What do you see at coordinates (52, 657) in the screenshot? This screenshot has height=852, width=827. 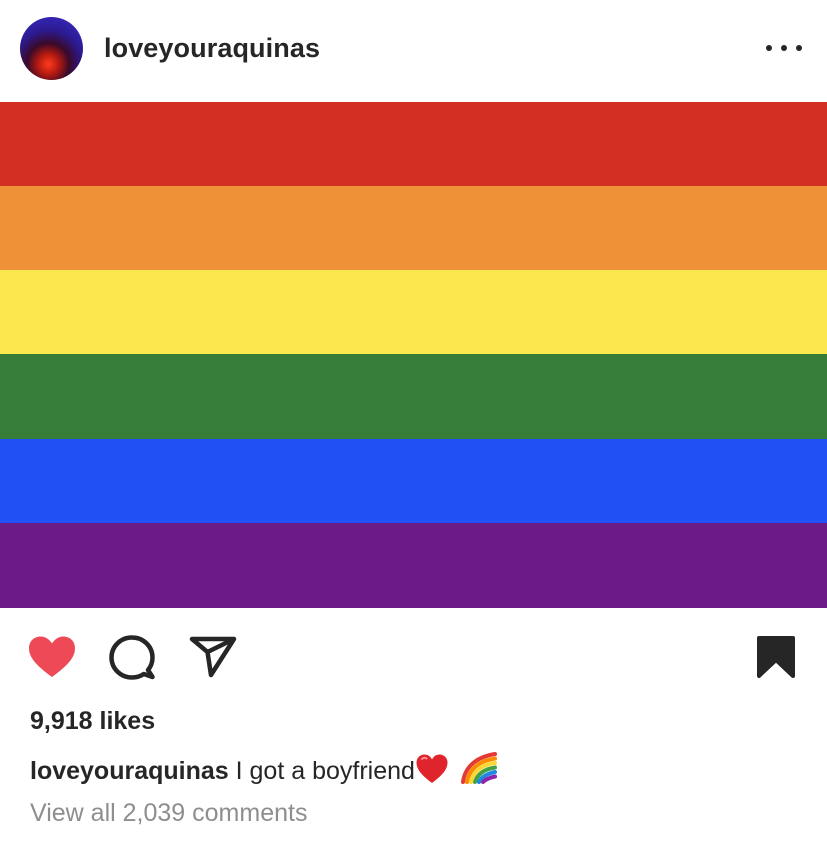 I see `heart-filled-icon` at bounding box center [52, 657].